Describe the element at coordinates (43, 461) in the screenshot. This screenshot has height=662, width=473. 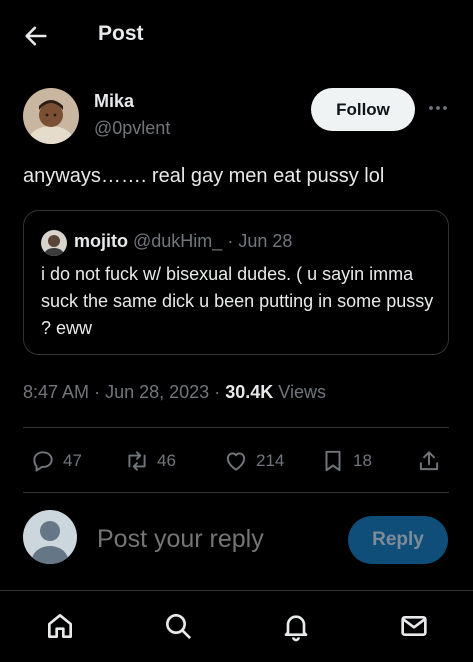
I see `reply-icon` at that location.